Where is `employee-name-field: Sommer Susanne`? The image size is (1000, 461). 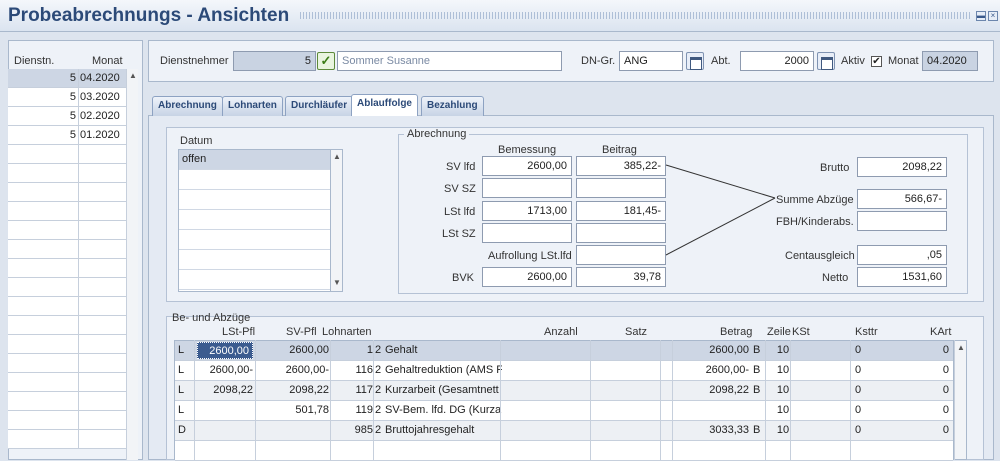 employee-name-field: Sommer Susanne is located at coordinates (449, 61).